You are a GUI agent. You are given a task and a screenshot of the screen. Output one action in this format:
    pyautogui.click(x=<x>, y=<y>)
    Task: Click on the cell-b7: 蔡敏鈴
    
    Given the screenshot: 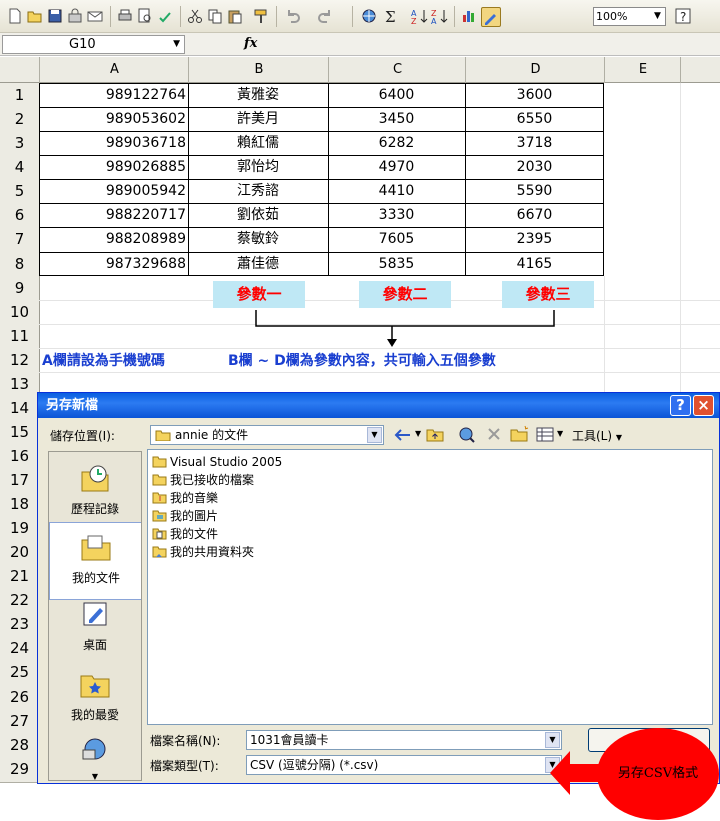 What is the action you would take?
    pyautogui.click(x=258, y=239)
    